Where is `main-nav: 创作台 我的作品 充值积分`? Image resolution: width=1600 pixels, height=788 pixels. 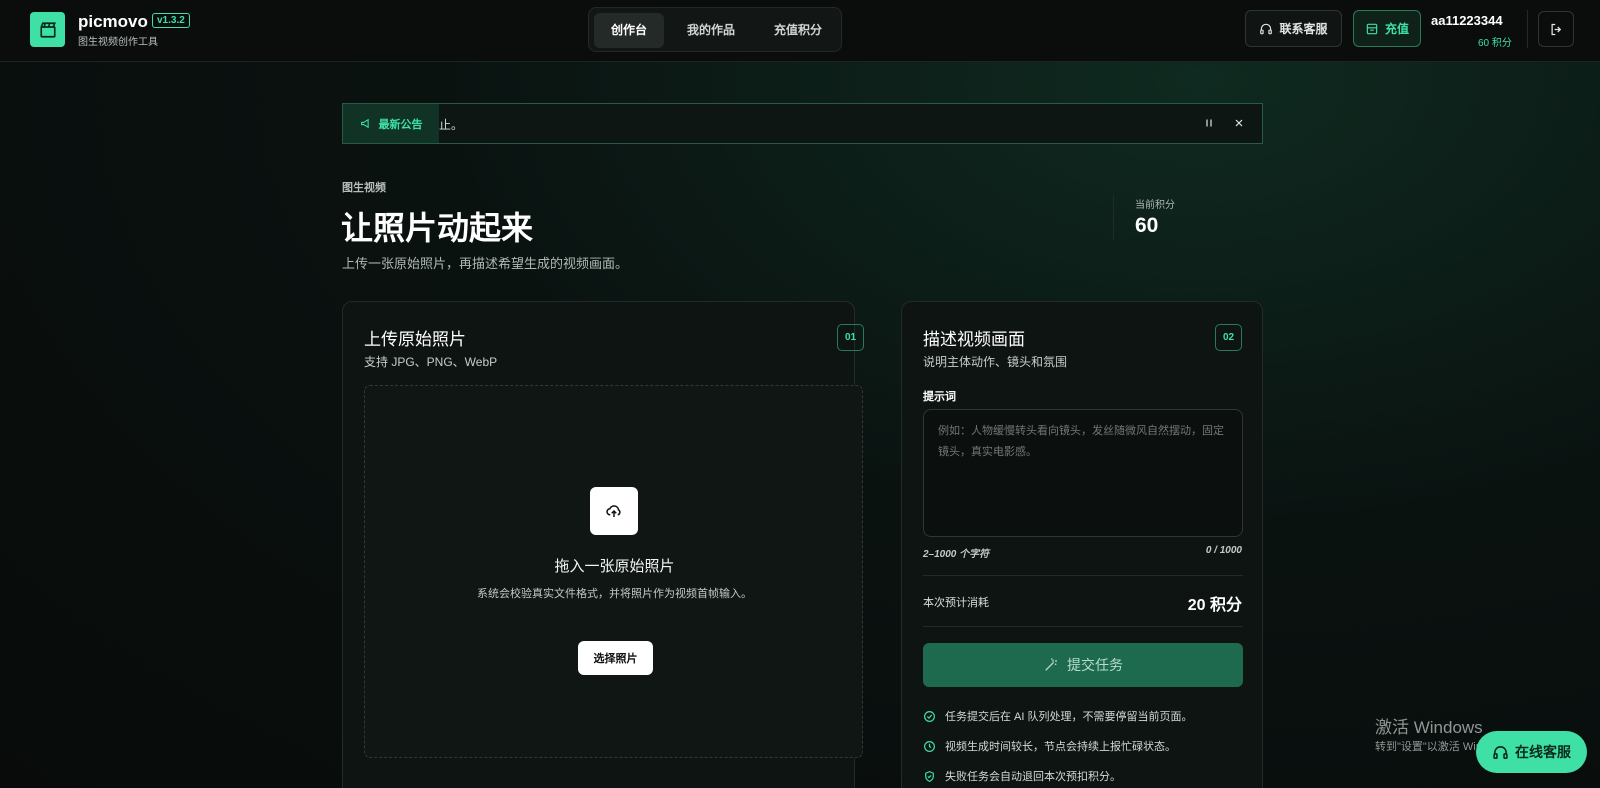
main-nav: 创作台 我的作品 充值积分 is located at coordinates (715, 29).